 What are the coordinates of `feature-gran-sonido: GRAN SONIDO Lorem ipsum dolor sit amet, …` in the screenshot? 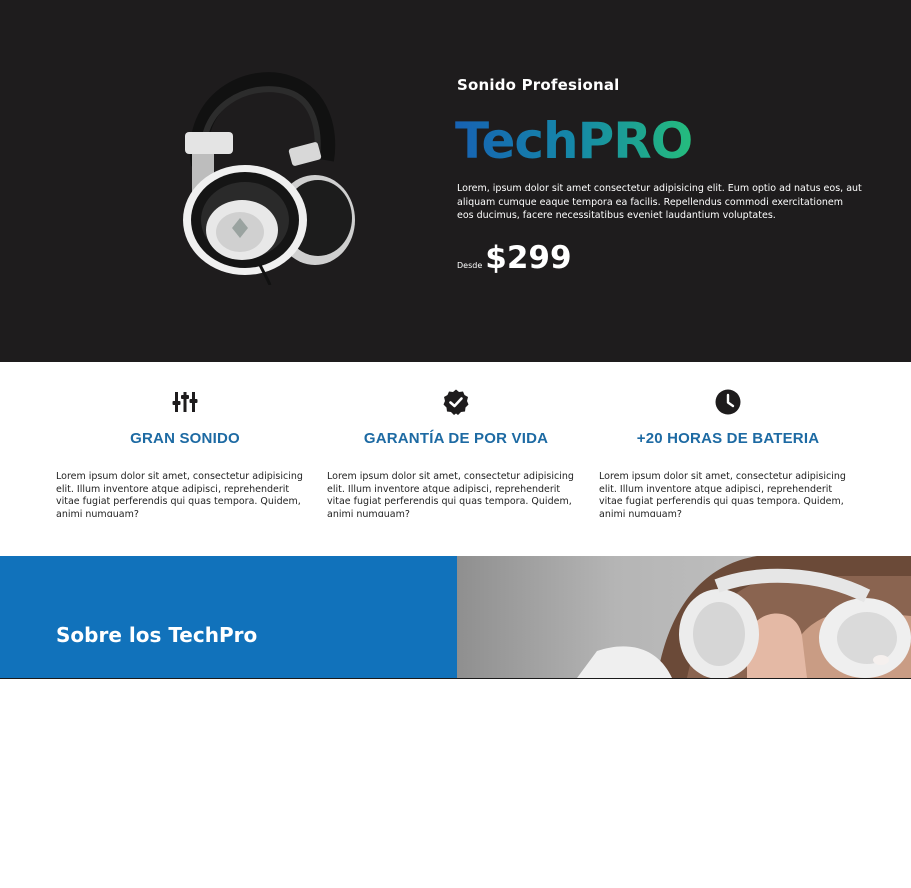 It's located at (185, 452).